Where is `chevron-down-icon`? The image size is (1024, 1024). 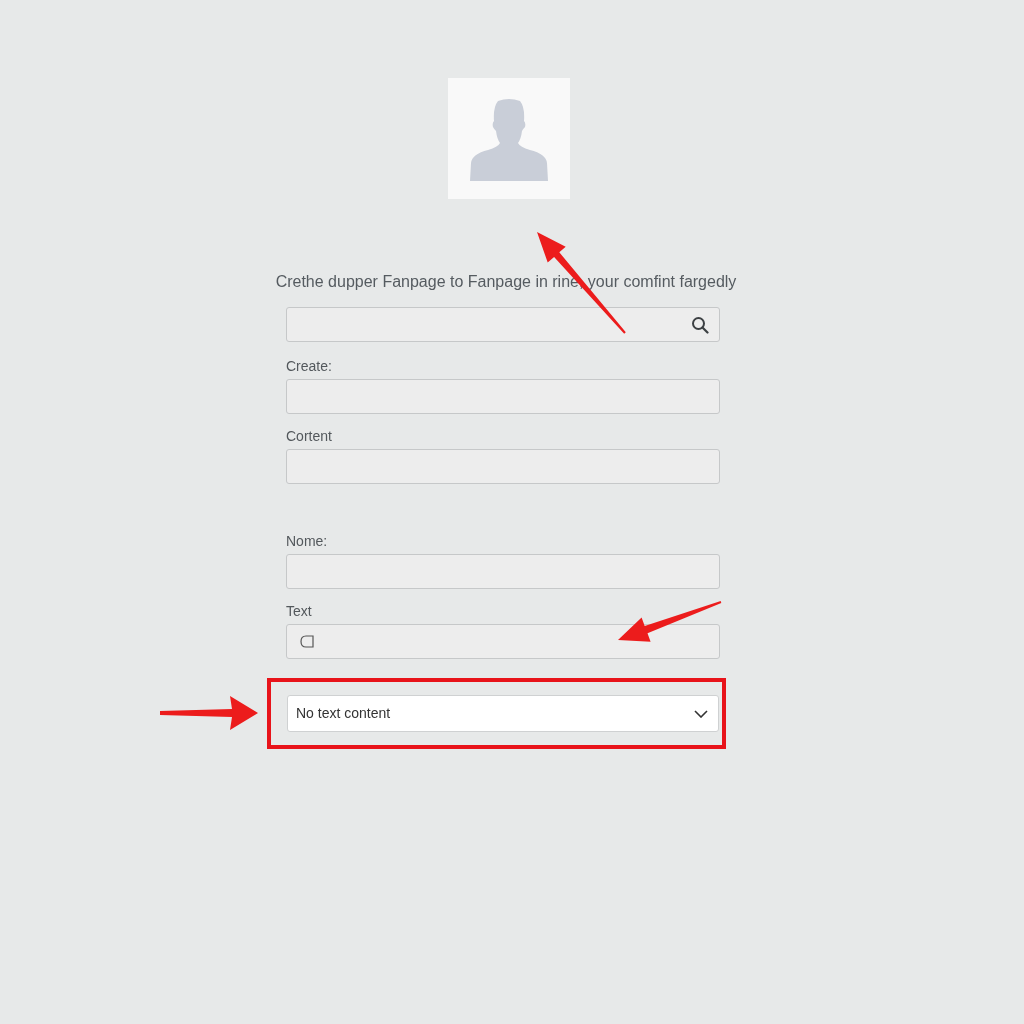
chevron-down-icon is located at coordinates (701, 713).